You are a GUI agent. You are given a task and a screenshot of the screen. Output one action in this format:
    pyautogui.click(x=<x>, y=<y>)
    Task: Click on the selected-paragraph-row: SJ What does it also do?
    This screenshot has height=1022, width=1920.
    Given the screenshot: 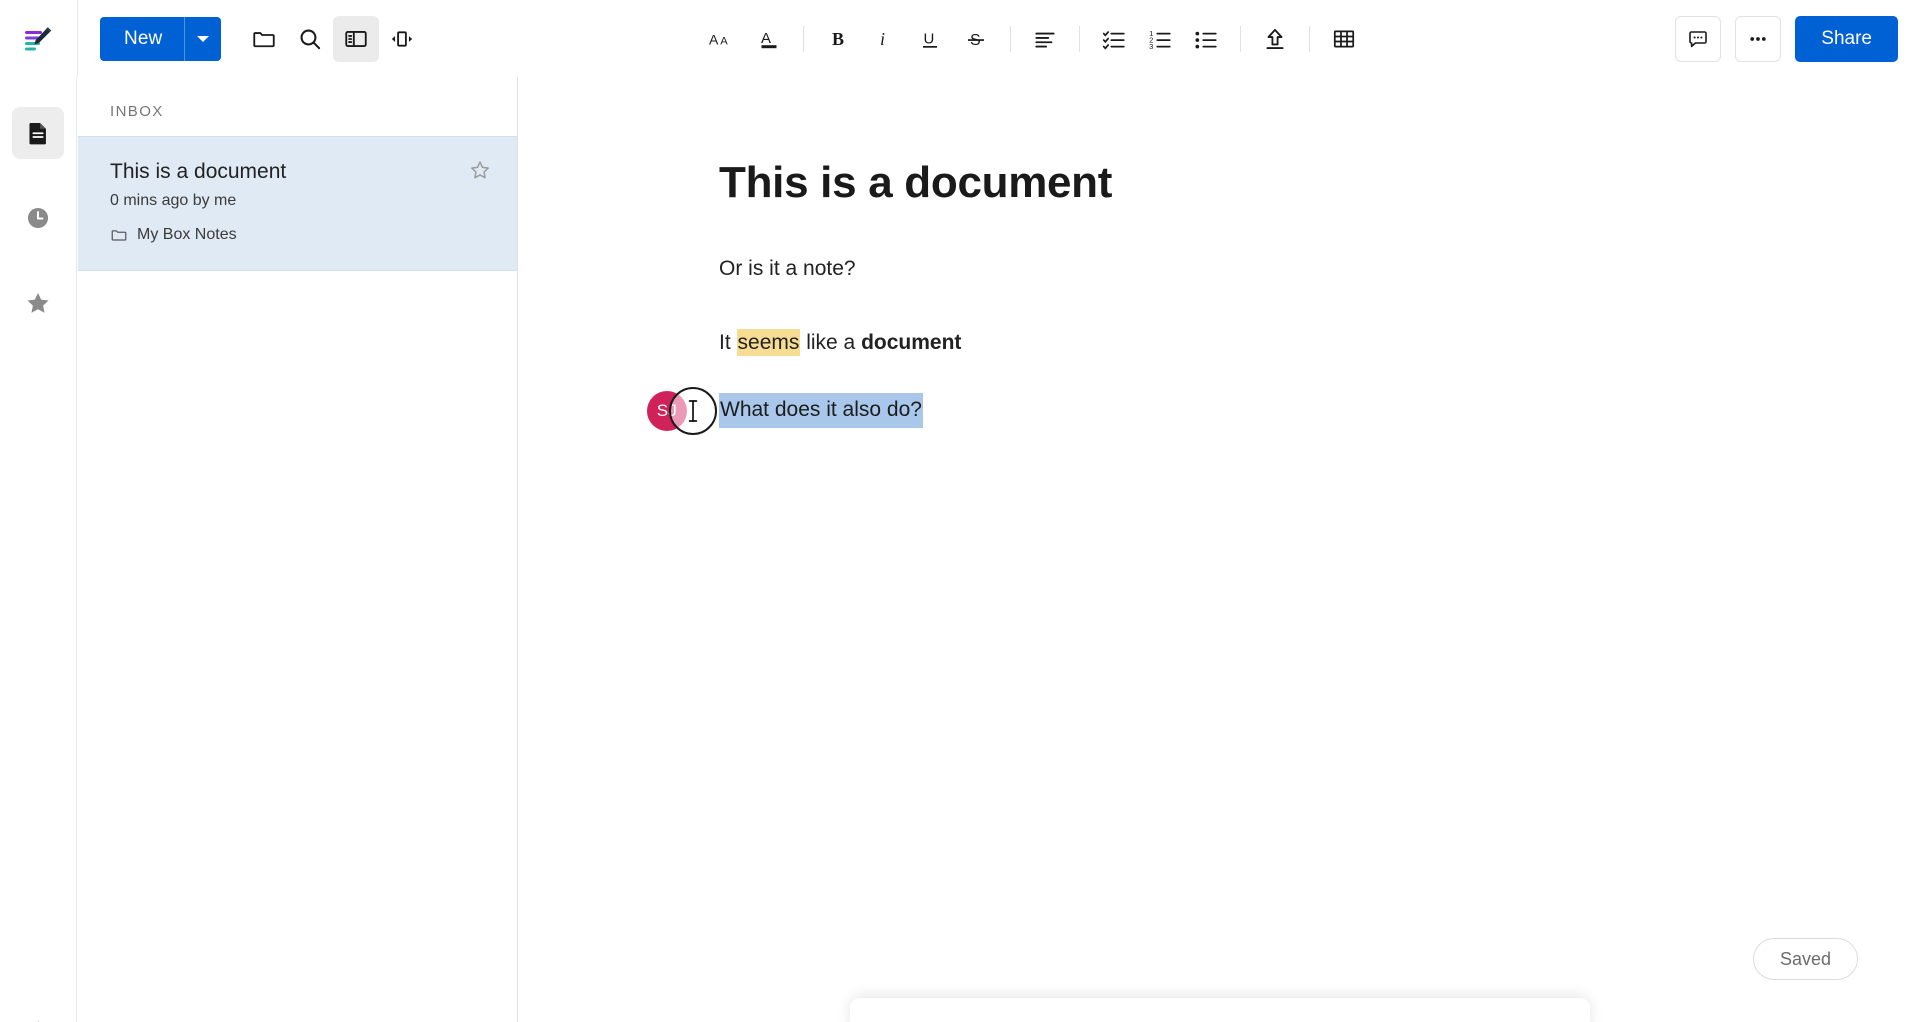 What is the action you would take?
    pyautogui.click(x=1133, y=410)
    